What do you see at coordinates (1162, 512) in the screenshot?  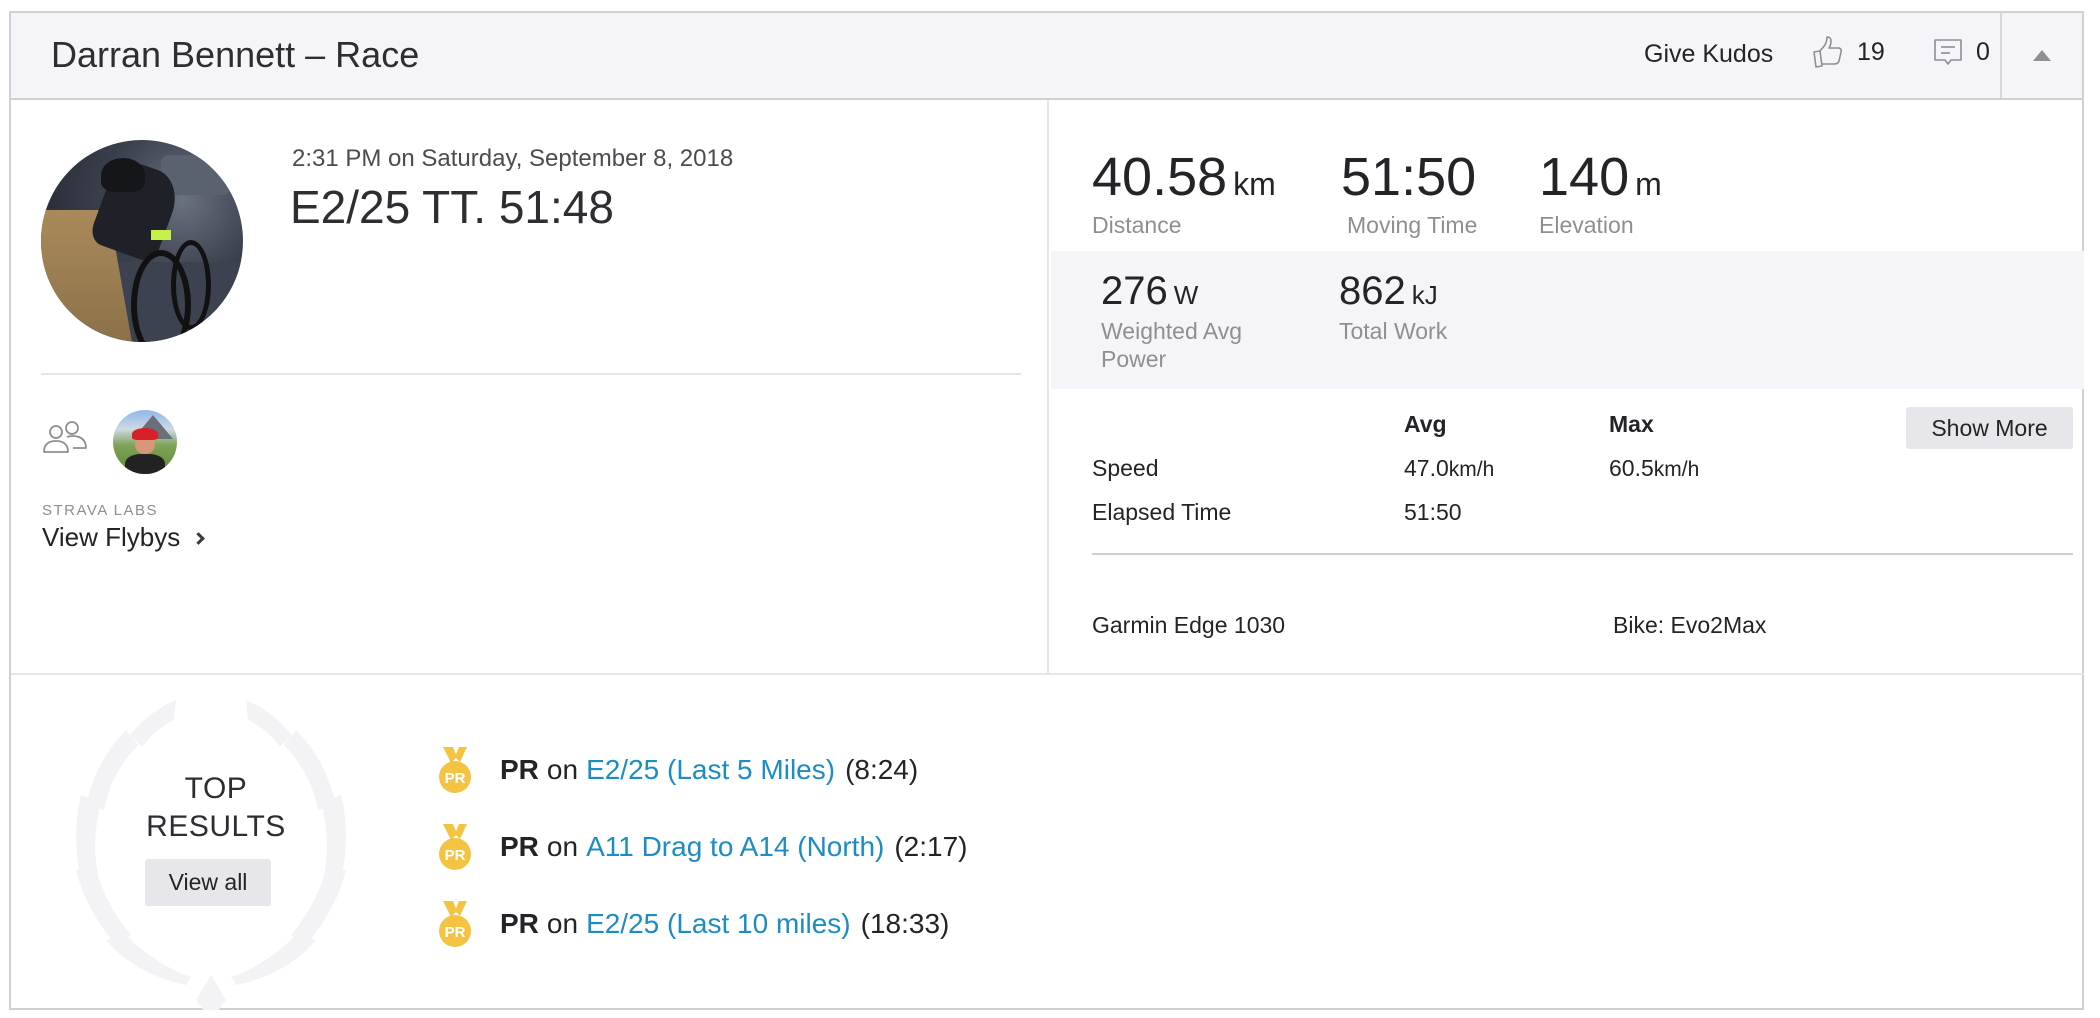 I see `table-row-label: Elapsed Time` at bounding box center [1162, 512].